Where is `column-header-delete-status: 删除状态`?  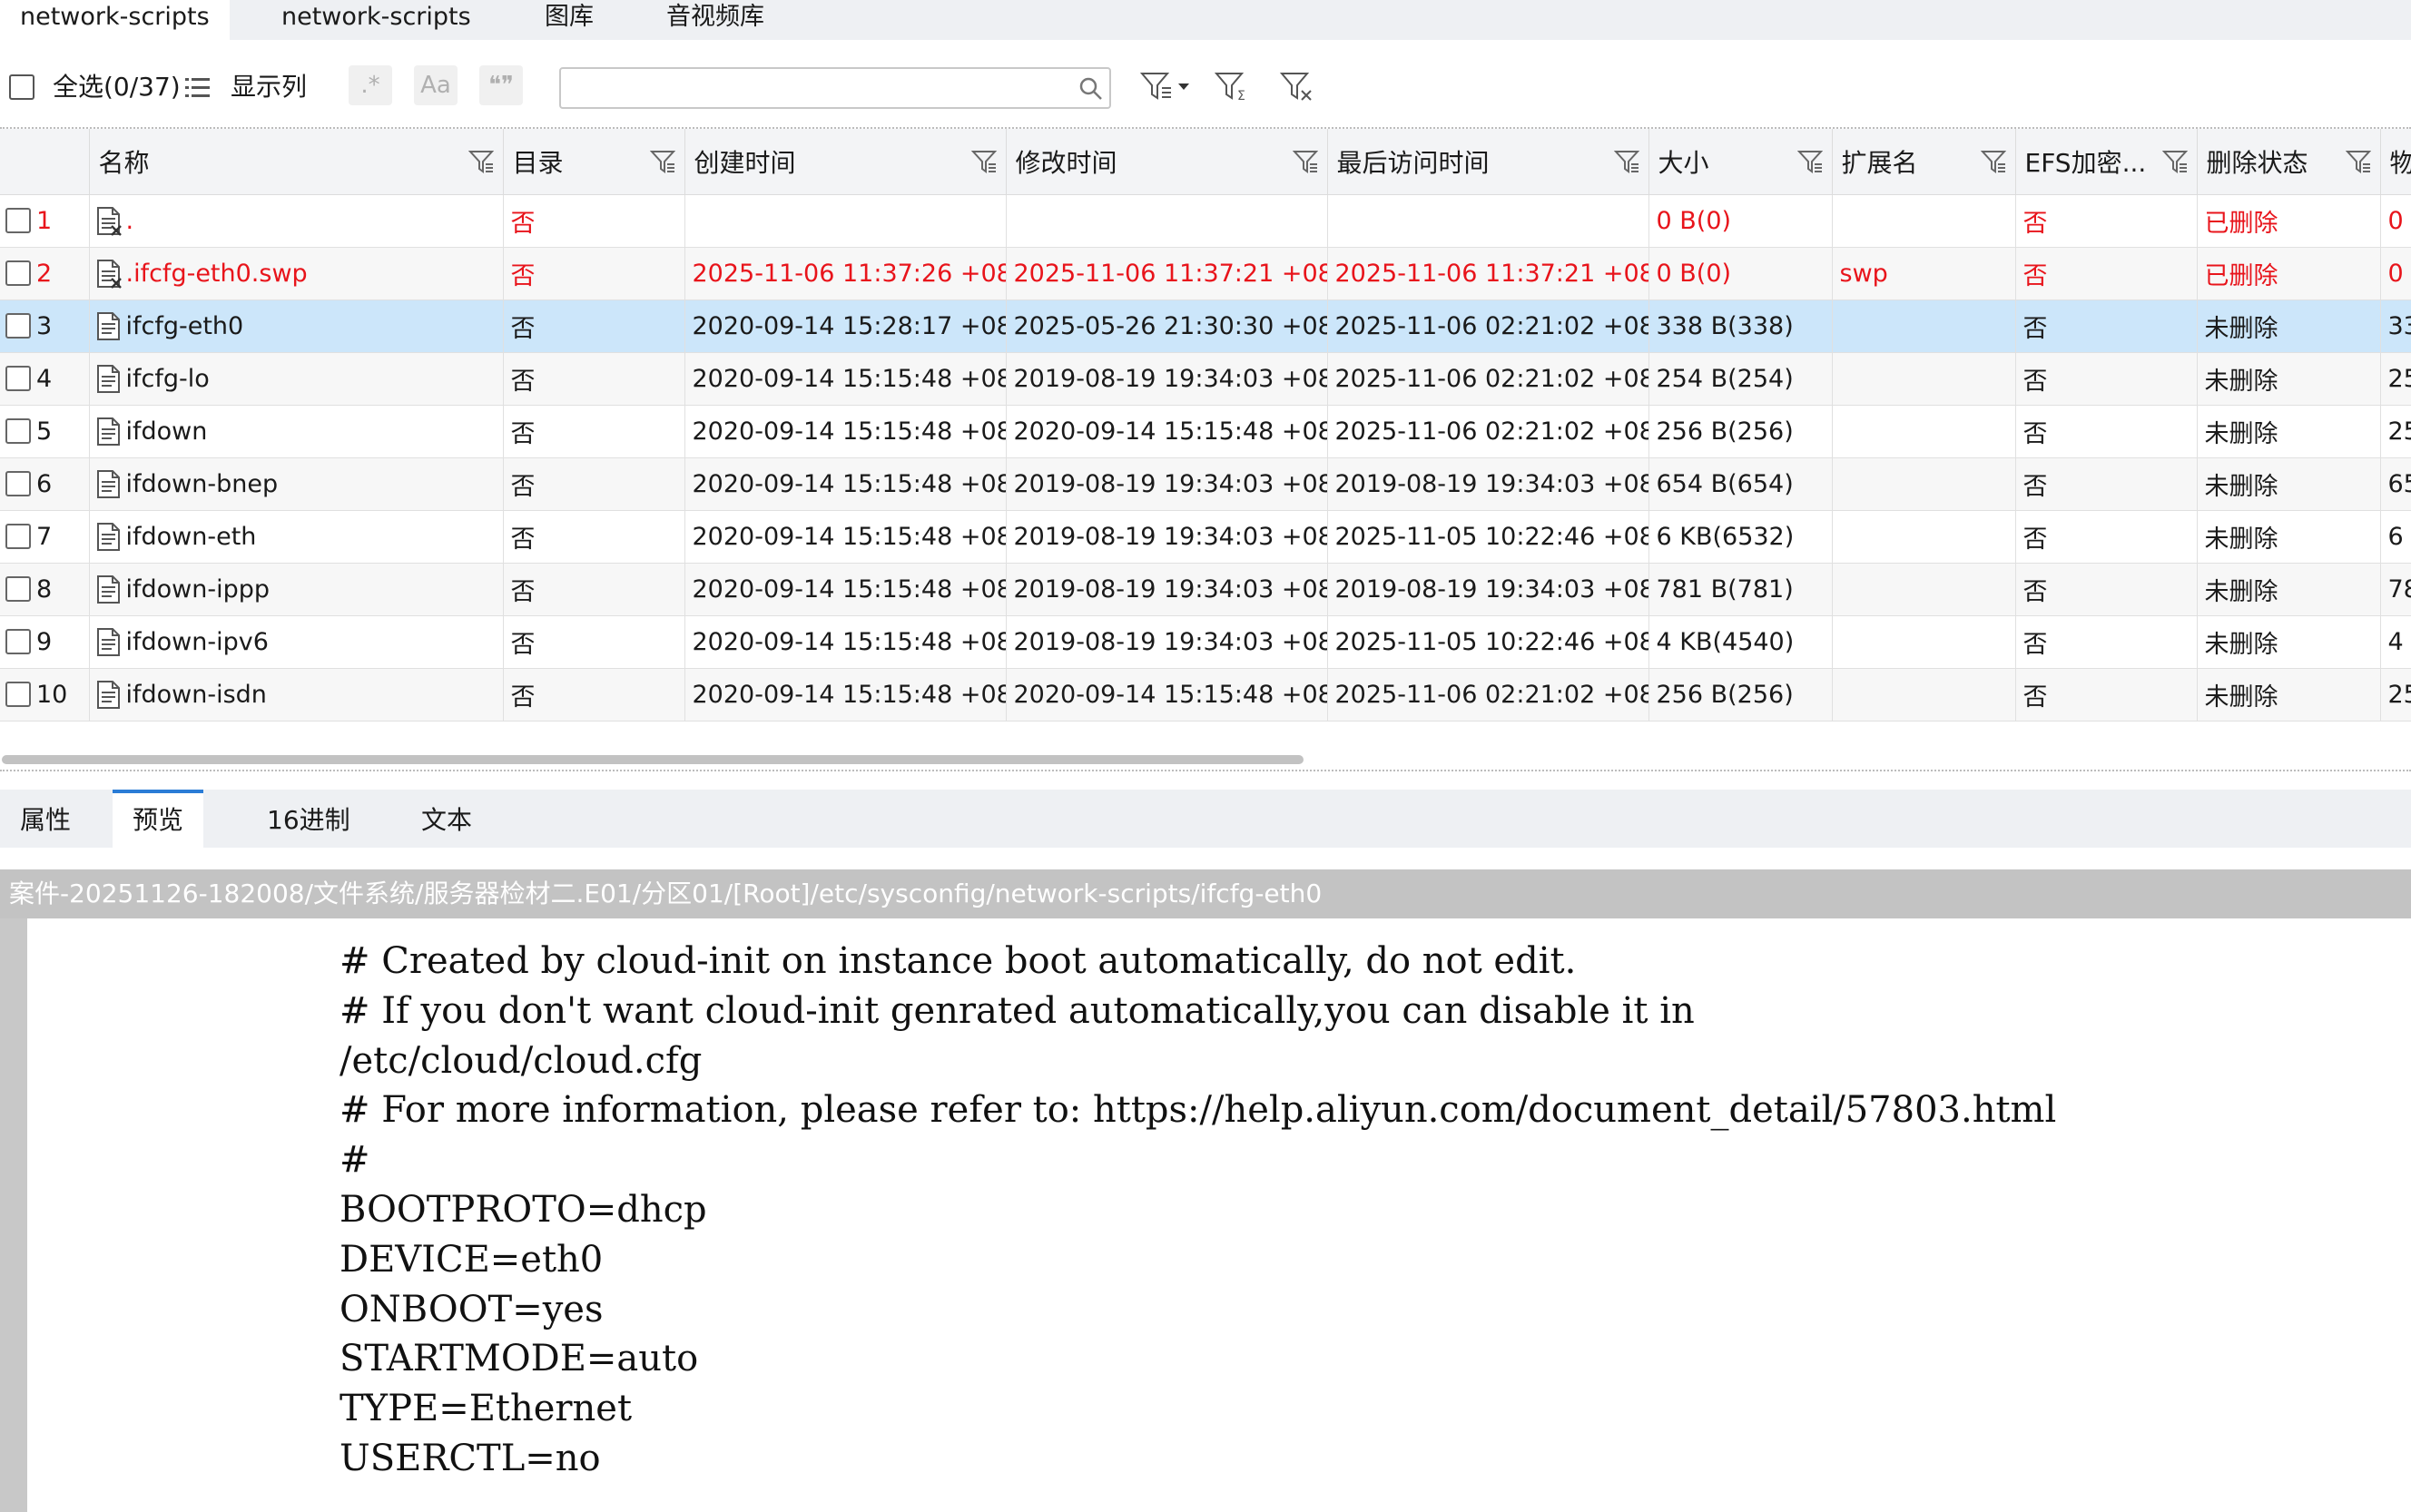
column-header-delete-status: 删除状态 is located at coordinates (2289, 162).